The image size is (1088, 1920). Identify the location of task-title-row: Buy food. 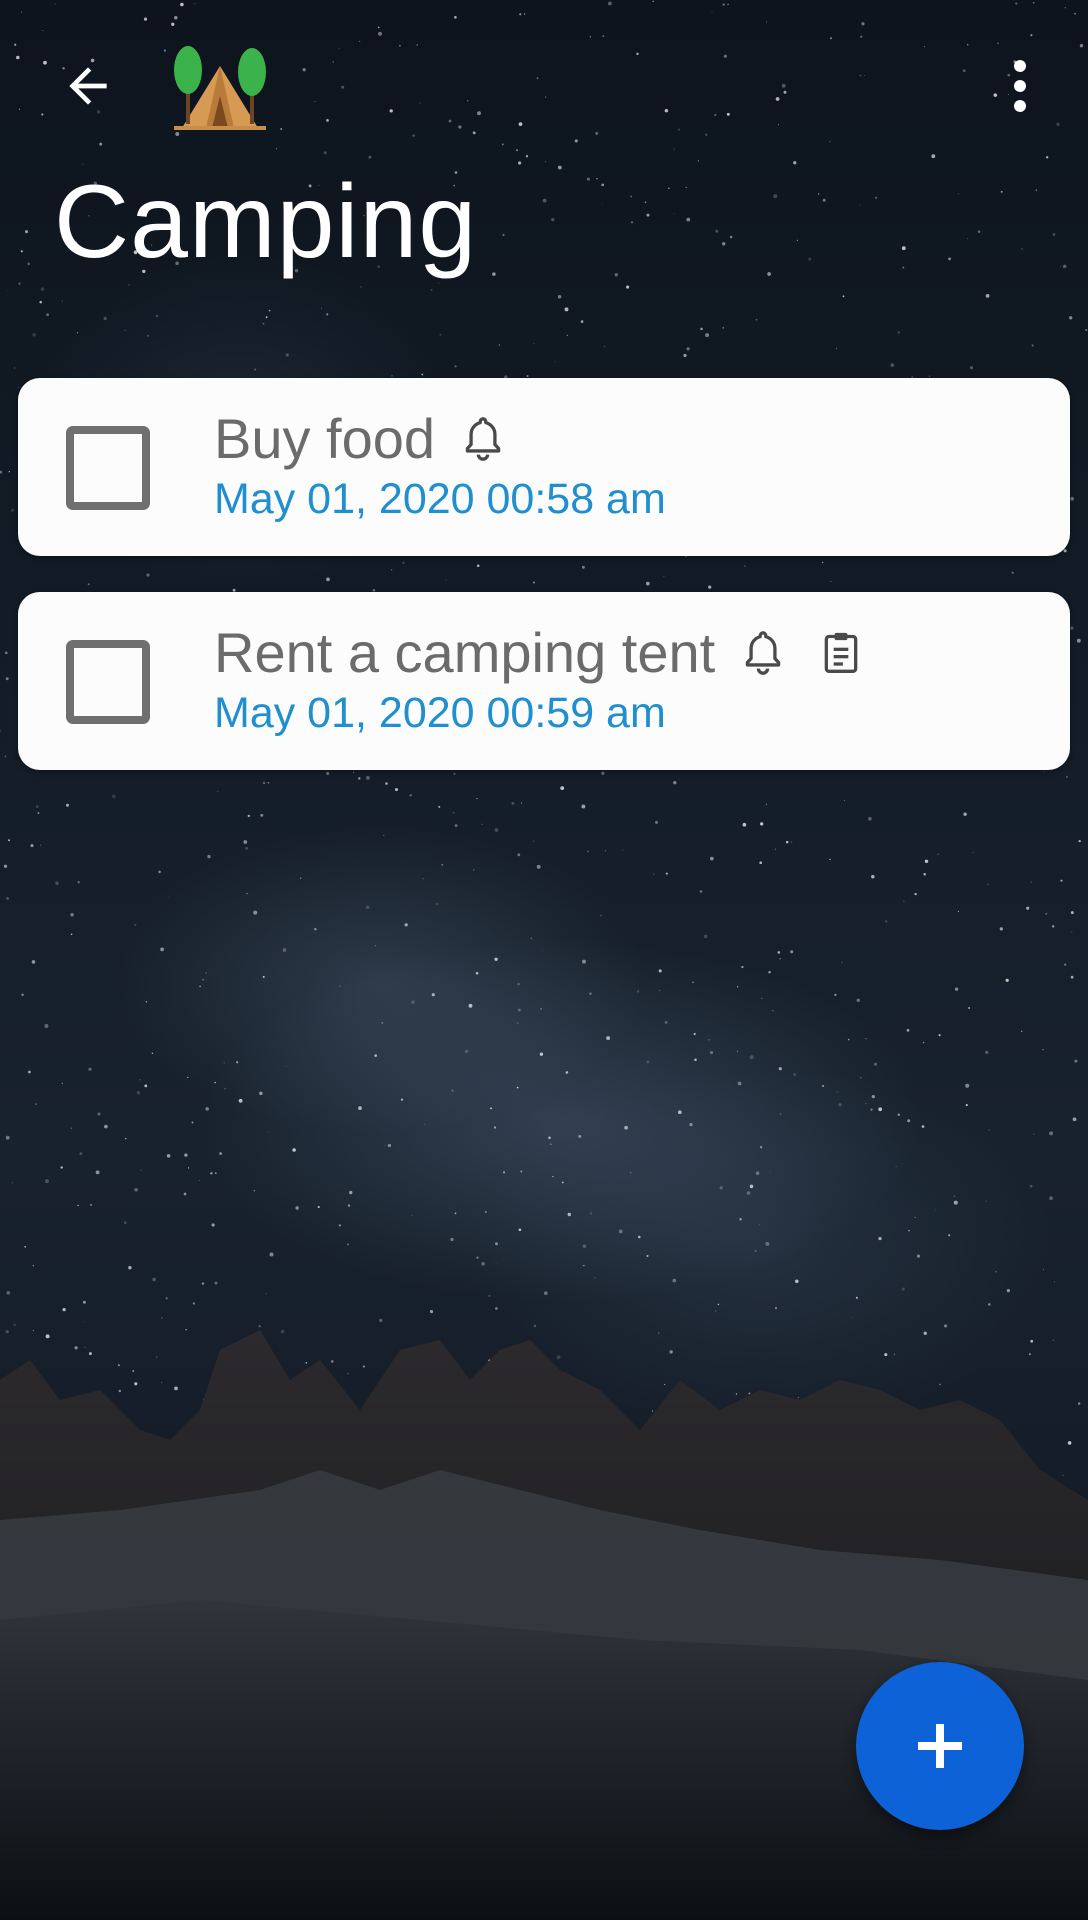
(361, 439).